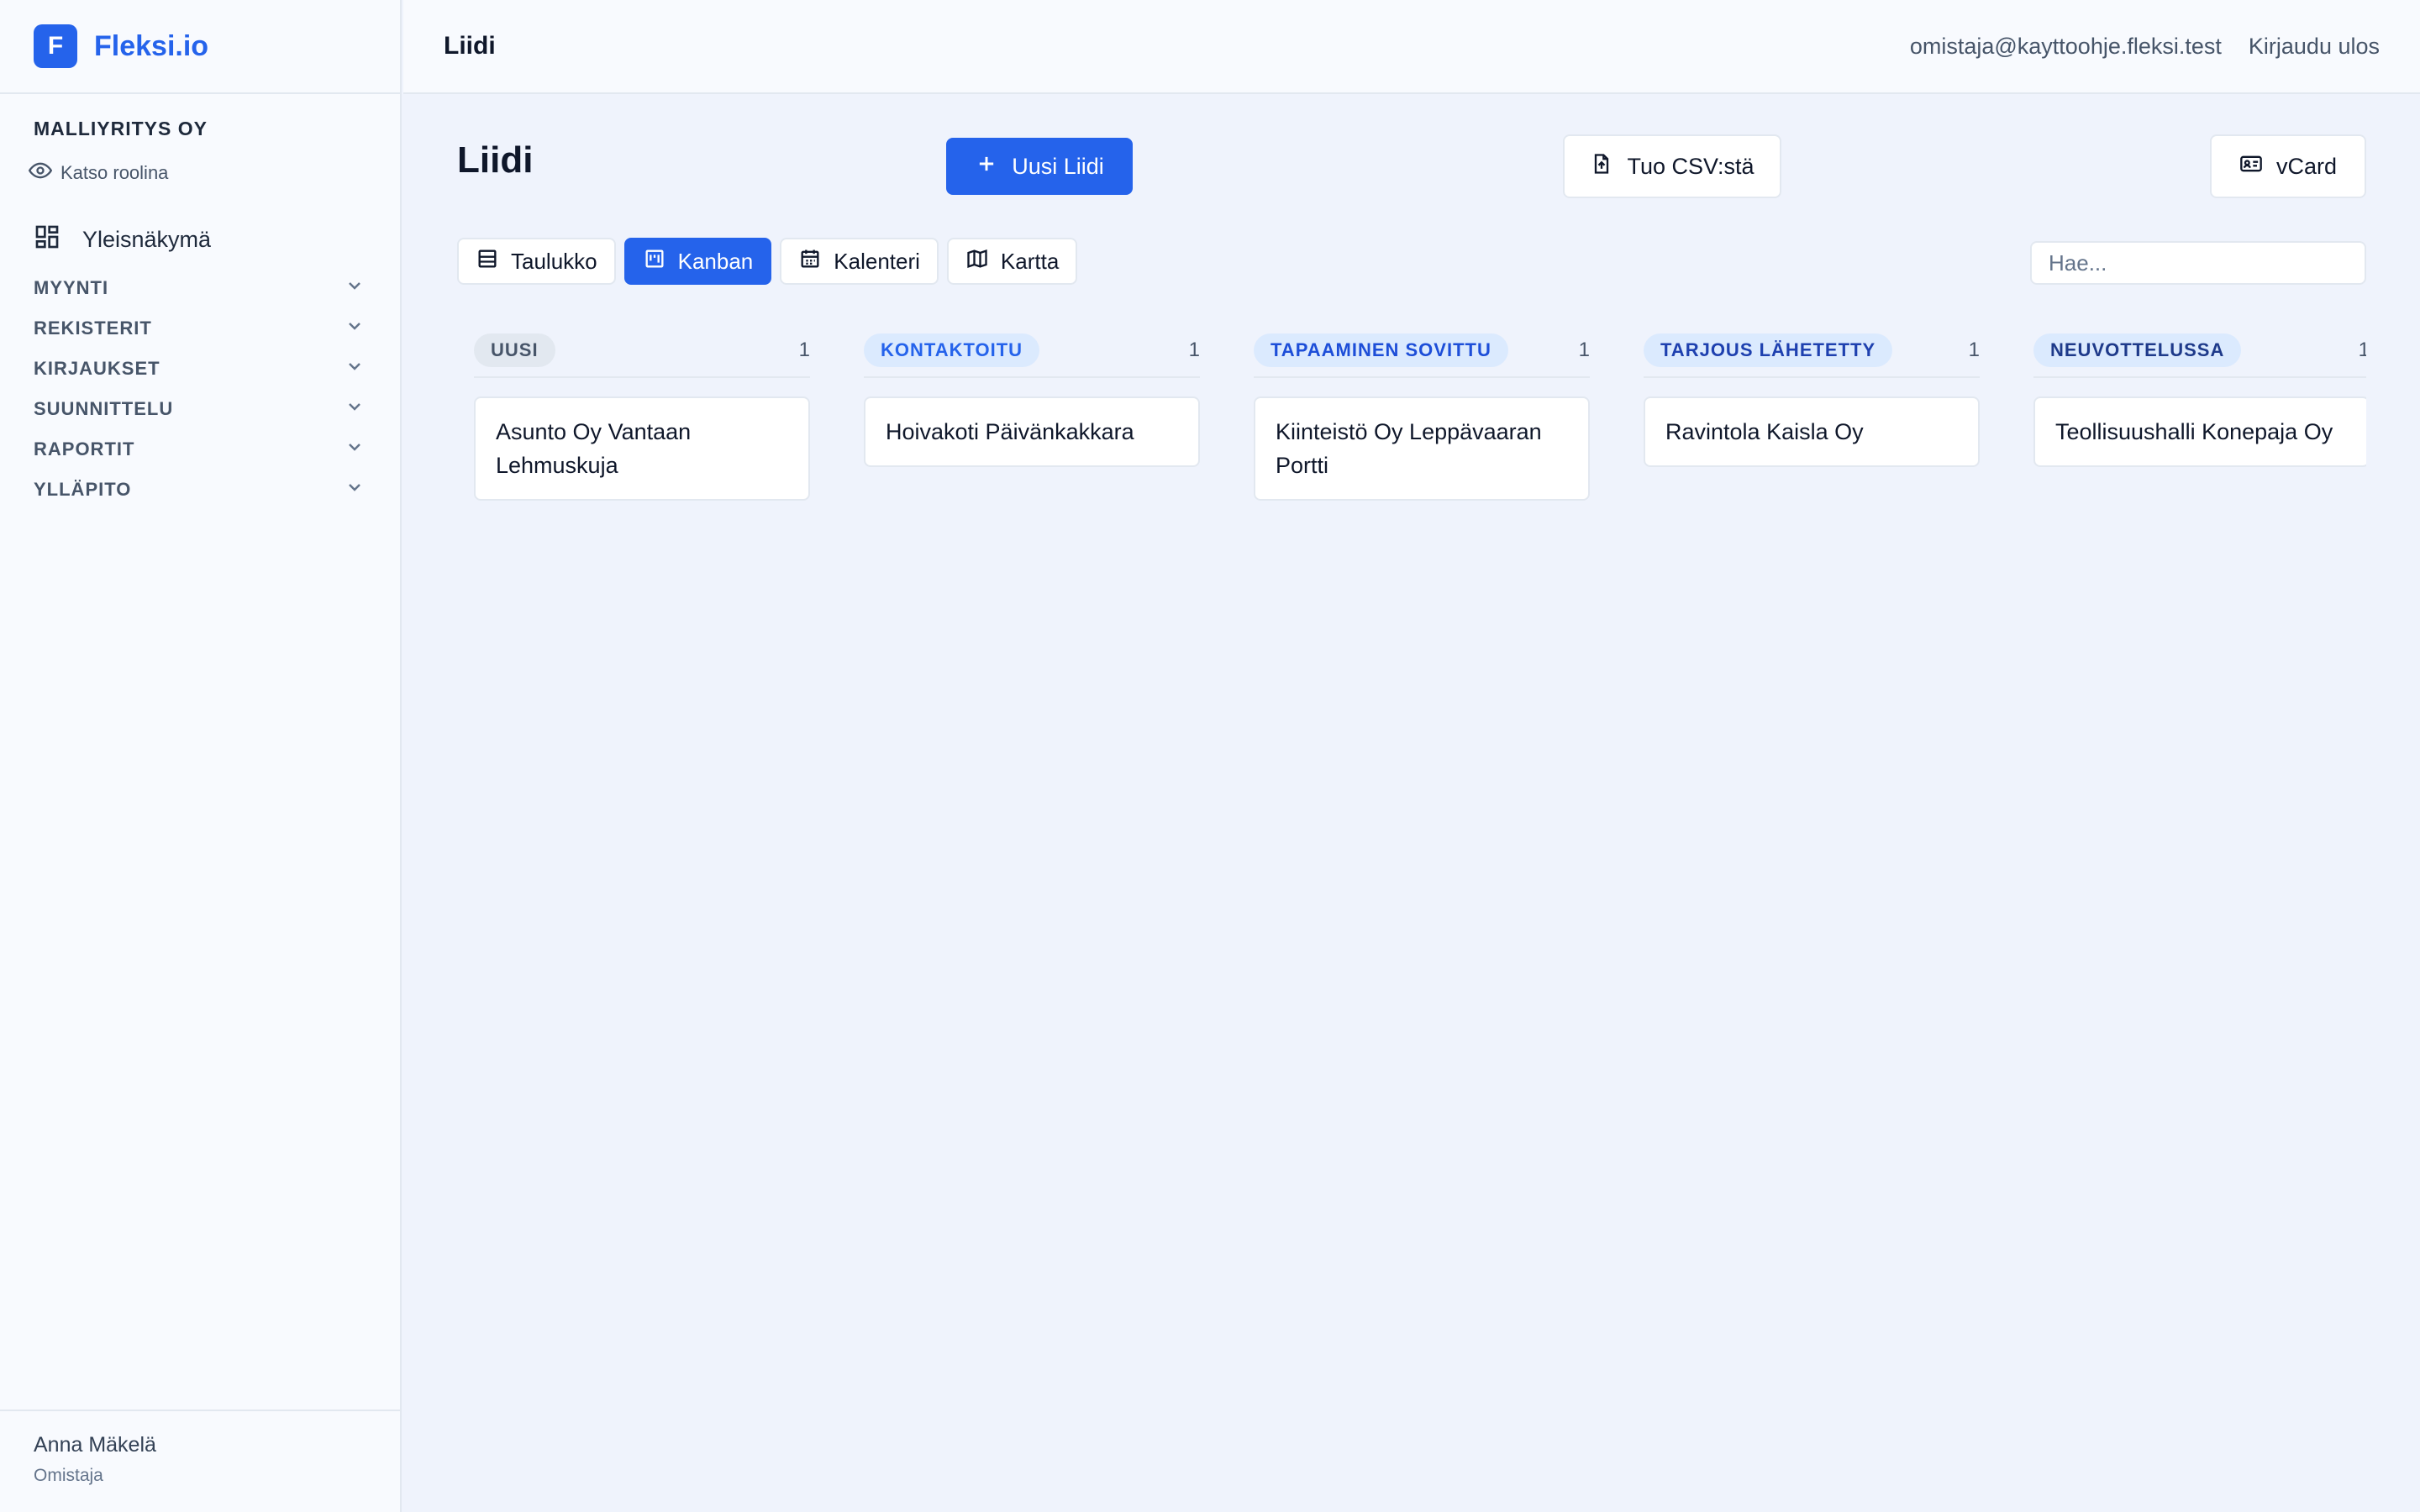 The image size is (2420, 1512). I want to click on sidebar-group-suunnittelu: SUUNNITTELU, so click(200, 409).